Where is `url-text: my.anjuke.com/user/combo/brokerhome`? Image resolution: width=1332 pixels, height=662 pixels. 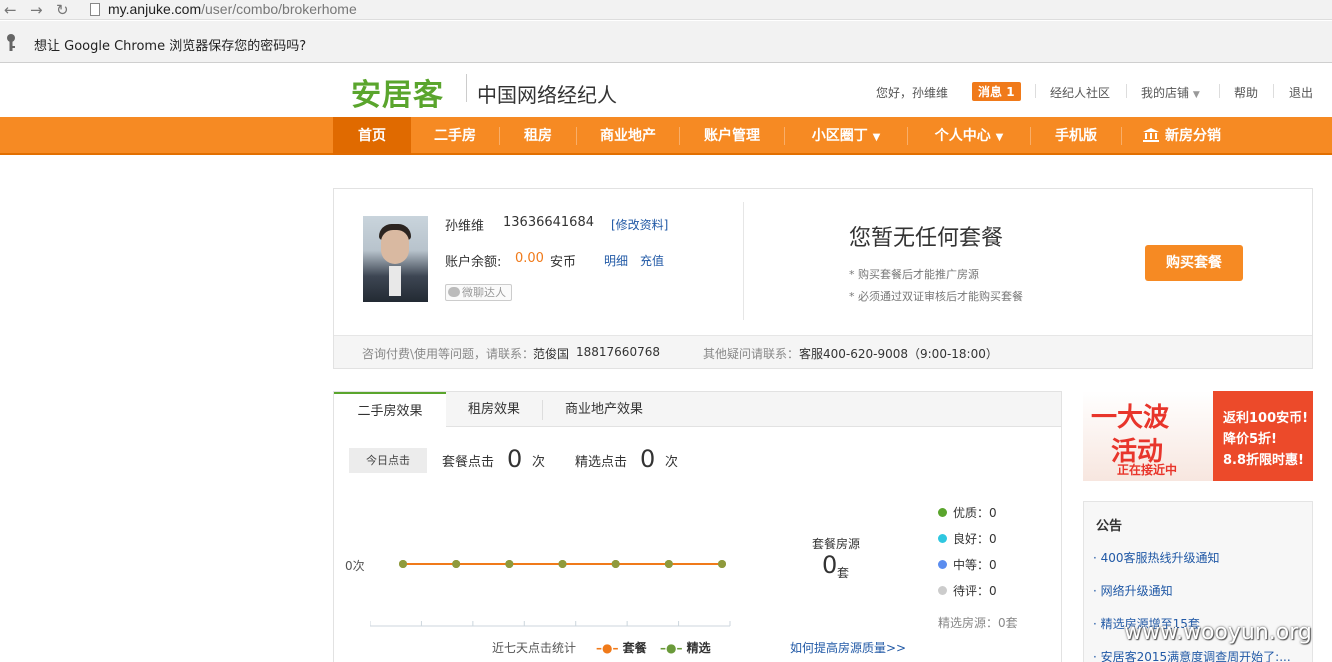 url-text: my.anjuke.com/user/combo/brokerhome is located at coordinates (232, 9).